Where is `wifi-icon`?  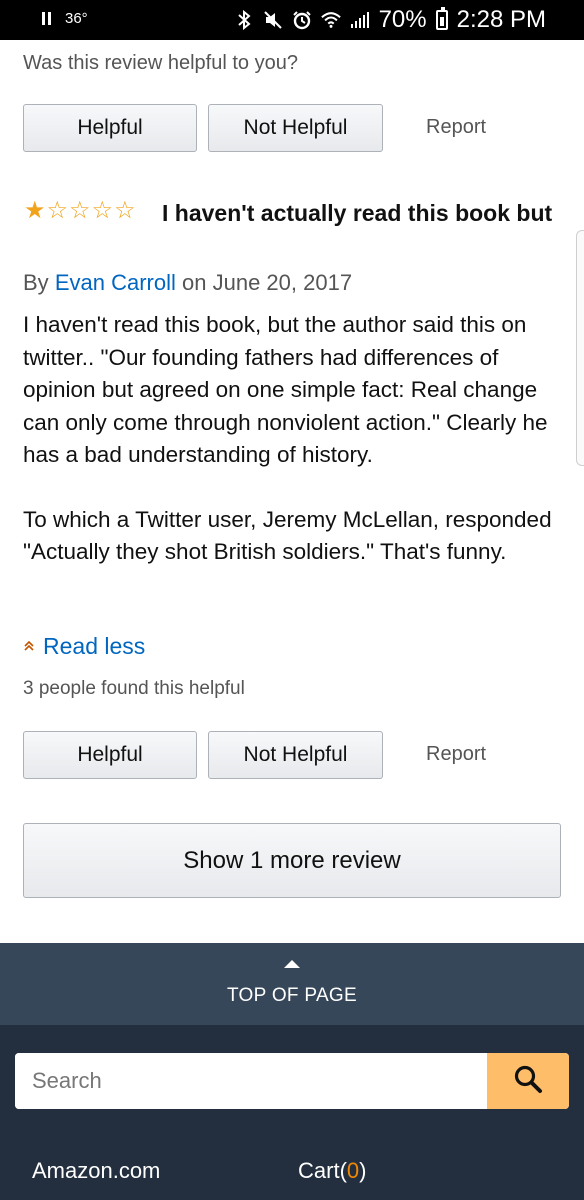
wifi-icon is located at coordinates (330, 20).